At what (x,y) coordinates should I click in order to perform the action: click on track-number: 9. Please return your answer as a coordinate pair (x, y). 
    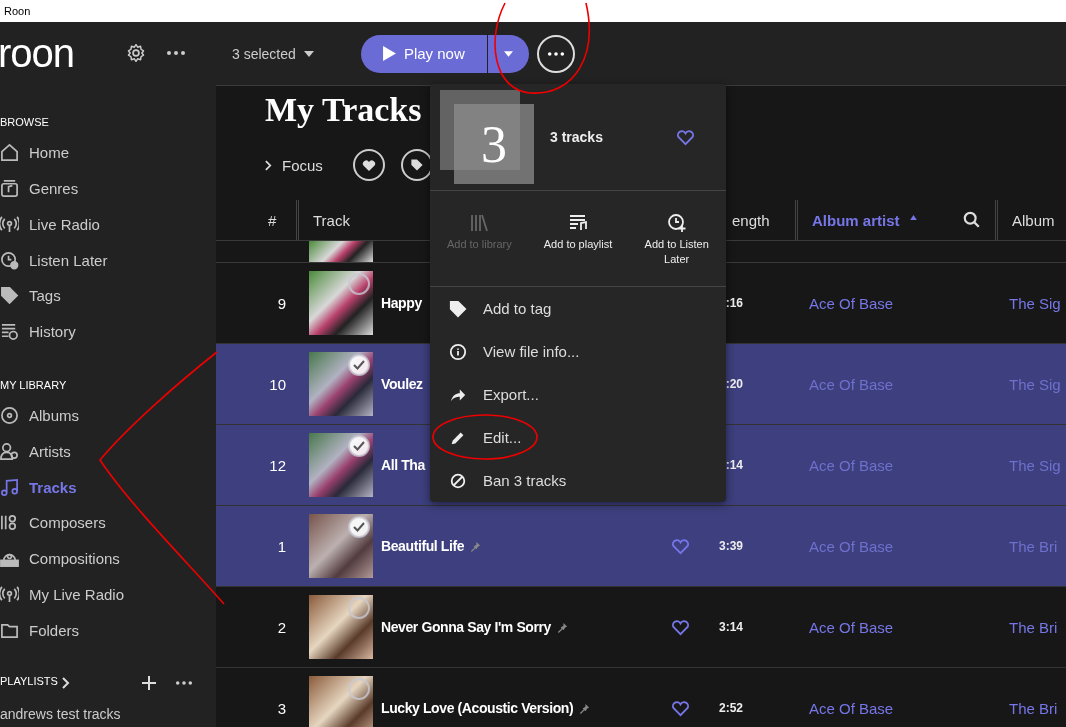
    Looking at the image, I should click on (282, 303).